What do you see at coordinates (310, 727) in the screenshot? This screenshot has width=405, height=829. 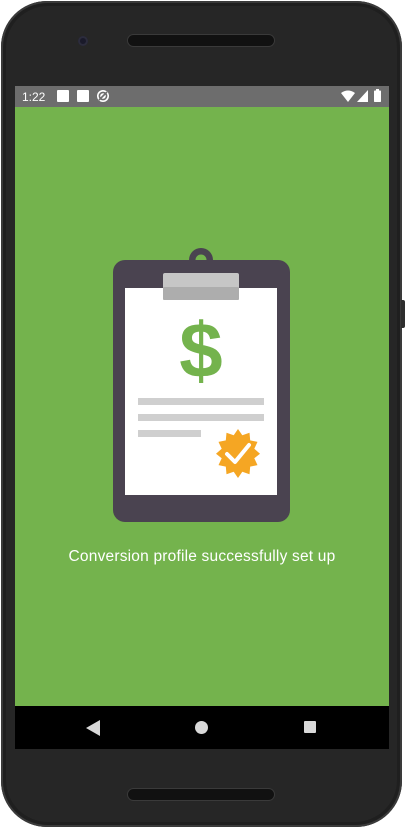 I see `recents-icon` at bounding box center [310, 727].